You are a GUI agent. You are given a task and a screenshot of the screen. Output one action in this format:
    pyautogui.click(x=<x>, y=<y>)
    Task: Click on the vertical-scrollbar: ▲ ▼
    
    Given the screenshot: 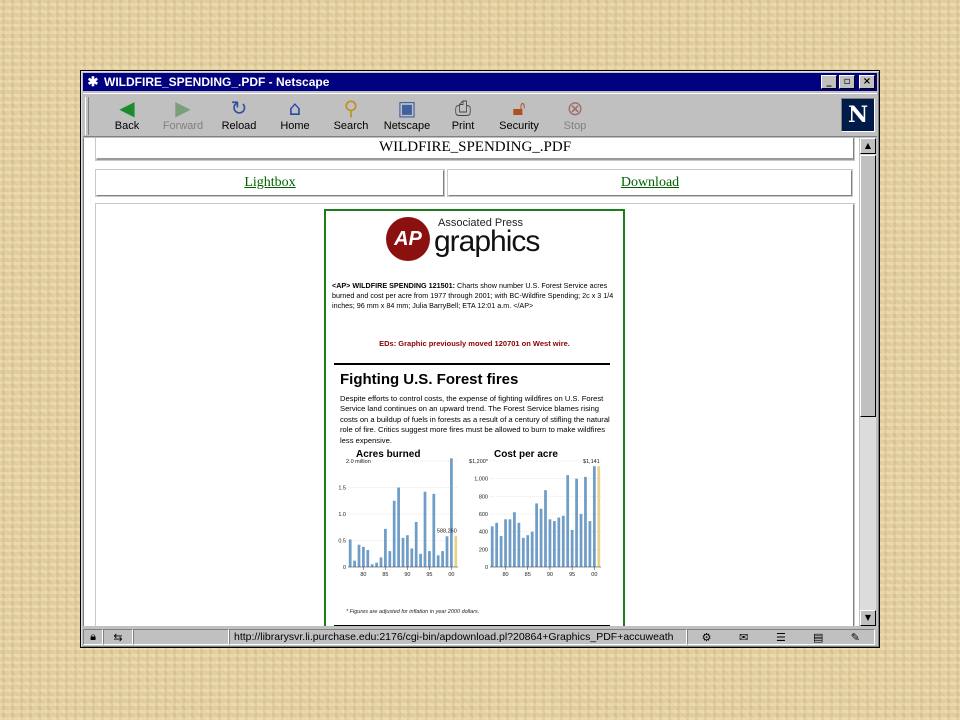 What is the action you would take?
    pyautogui.click(x=868, y=382)
    